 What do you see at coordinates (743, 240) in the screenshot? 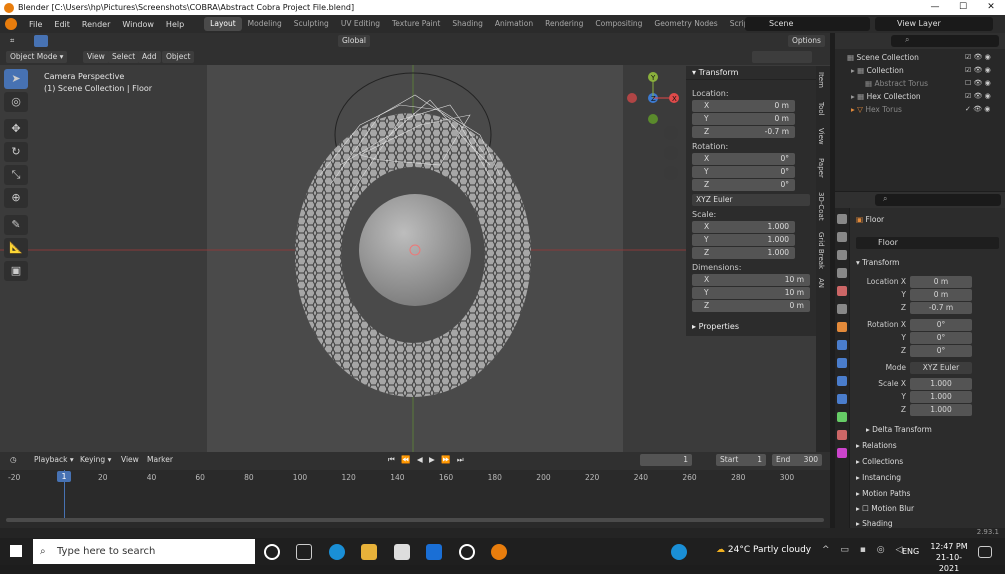
I see `scale-y-field: Y 1.000` at bounding box center [743, 240].